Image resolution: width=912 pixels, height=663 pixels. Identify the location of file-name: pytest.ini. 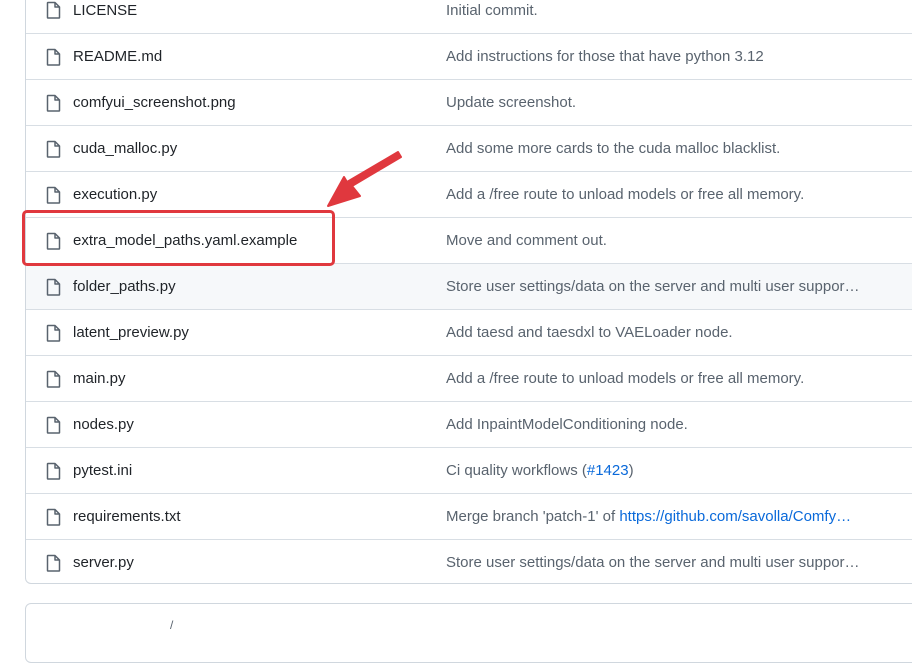
(102, 470).